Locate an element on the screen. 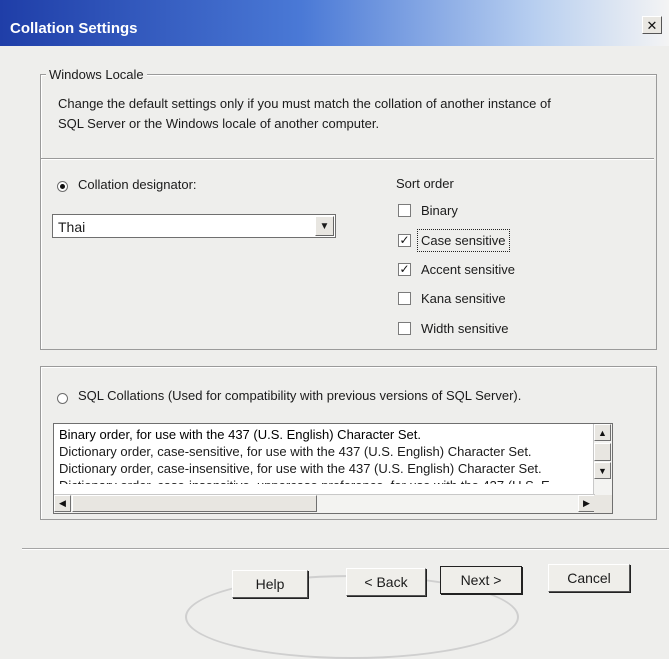 This screenshot has height=659, width=669. collation-designator-radio is located at coordinates (62, 186).